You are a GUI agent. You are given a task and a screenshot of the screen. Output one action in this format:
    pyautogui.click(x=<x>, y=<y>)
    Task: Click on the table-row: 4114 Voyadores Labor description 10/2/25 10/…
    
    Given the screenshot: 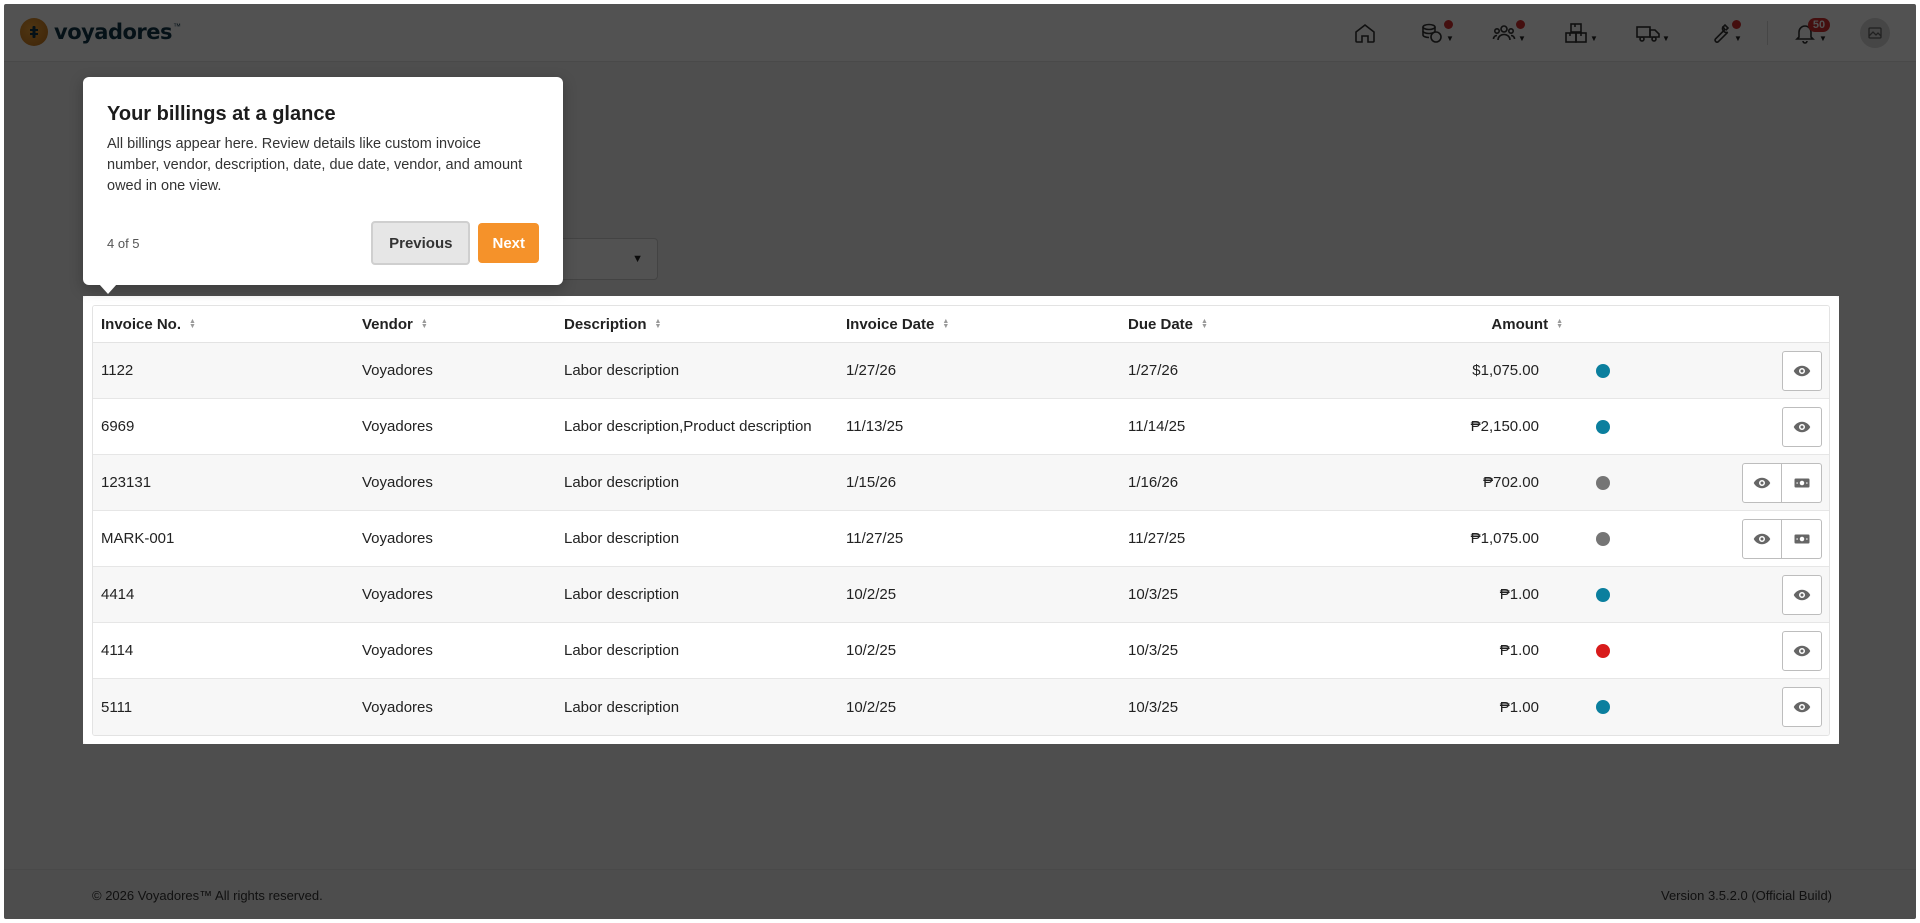 What is the action you would take?
    pyautogui.click(x=961, y=651)
    